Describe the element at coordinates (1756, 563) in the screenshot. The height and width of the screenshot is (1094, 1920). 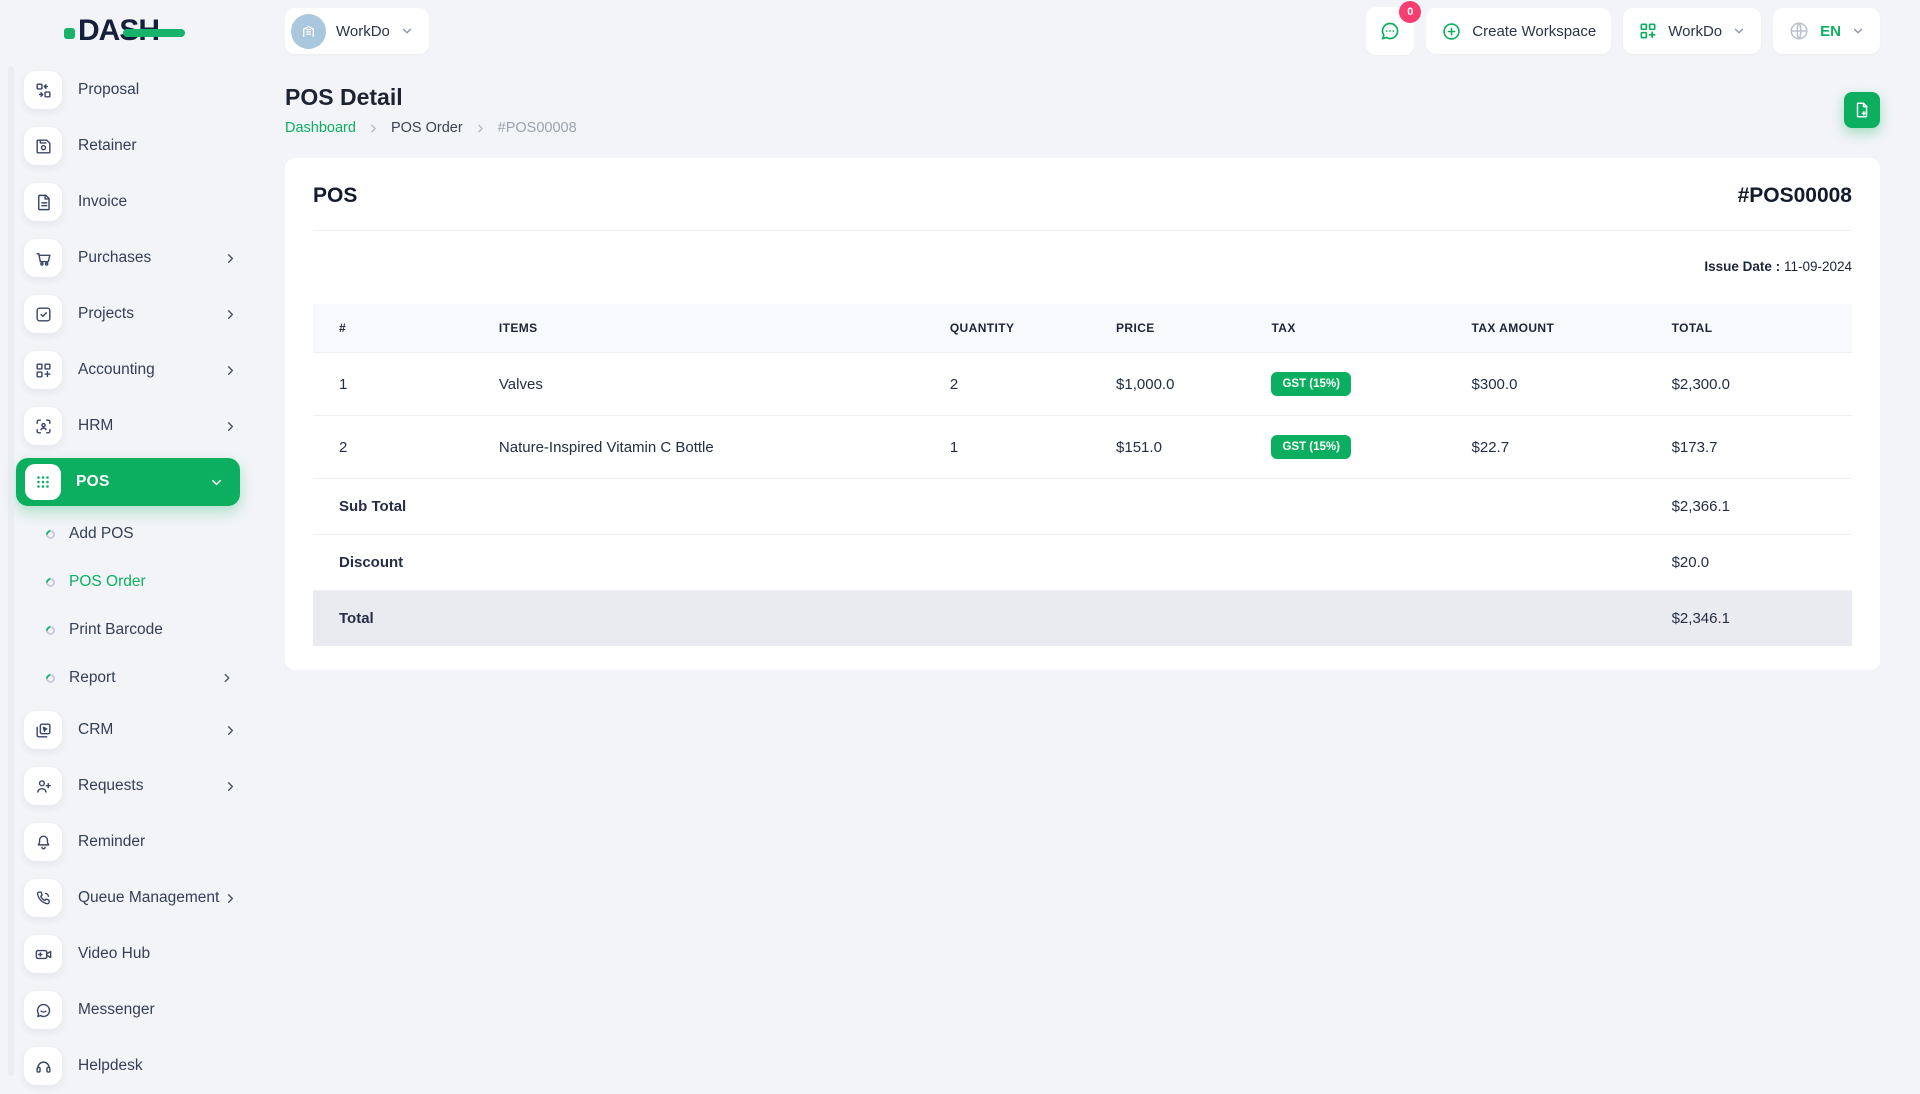
I see `discount-value: $20.0` at that location.